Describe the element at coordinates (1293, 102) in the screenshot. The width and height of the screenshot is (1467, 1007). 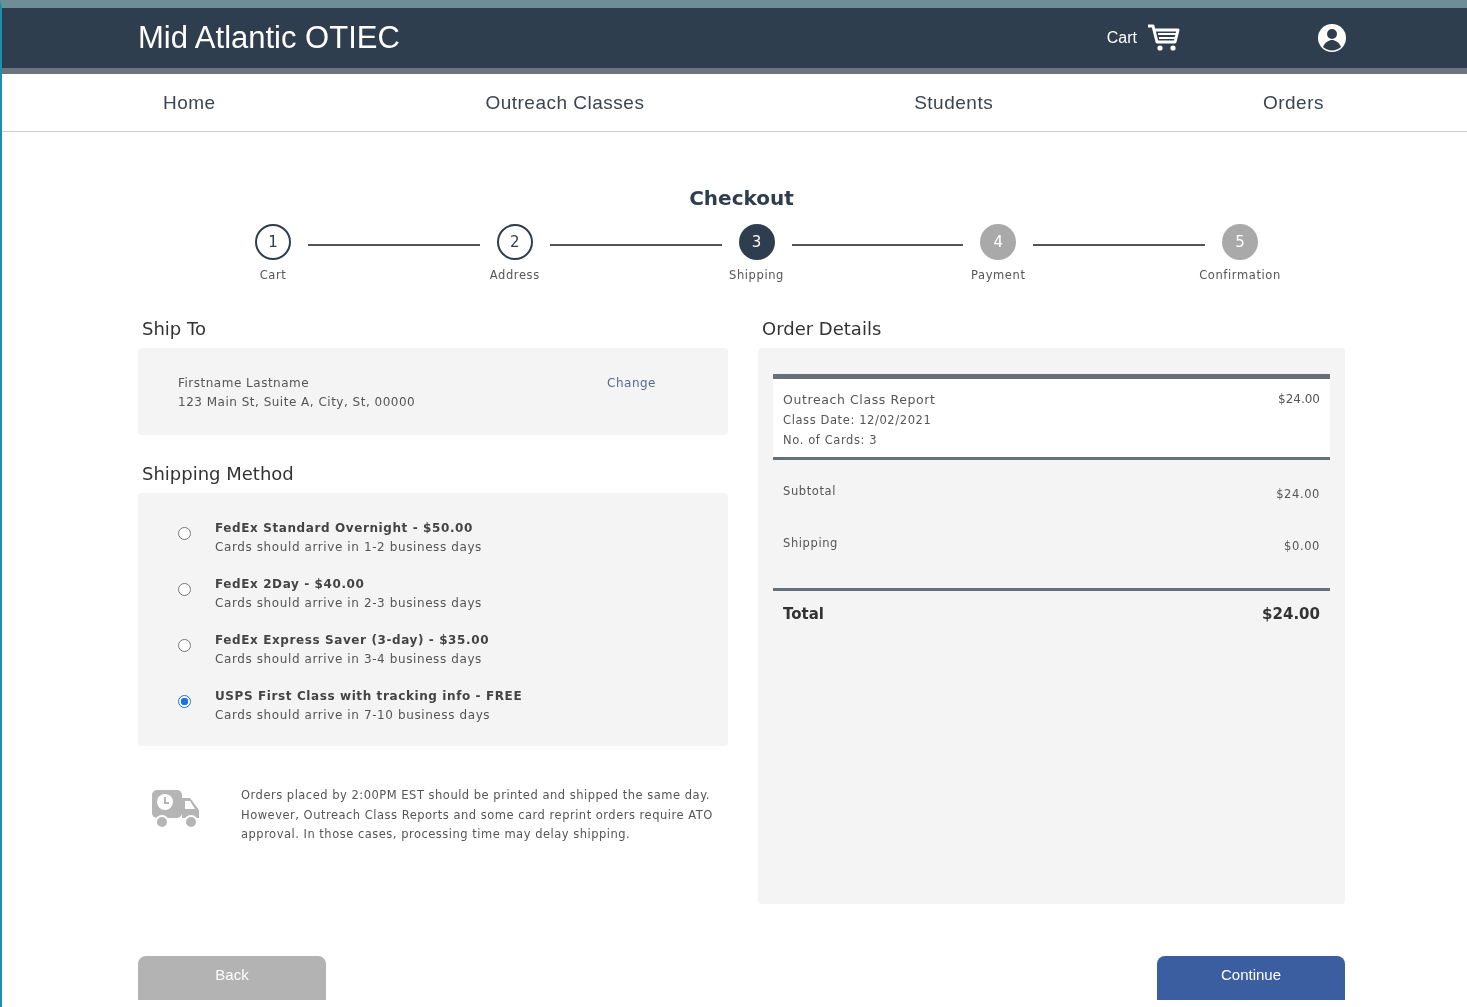
I see `nav-link: Orders` at that location.